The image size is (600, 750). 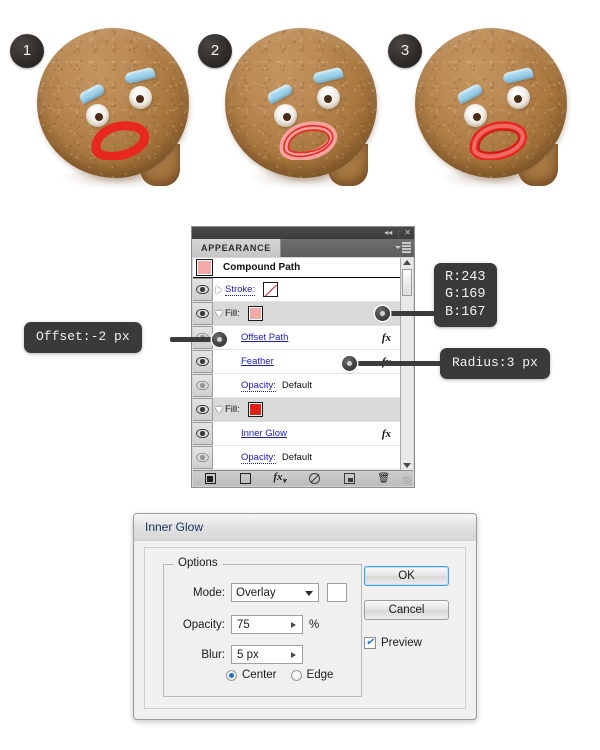 I want to click on blur-row: Blur: 5 px, so click(x=265, y=654).